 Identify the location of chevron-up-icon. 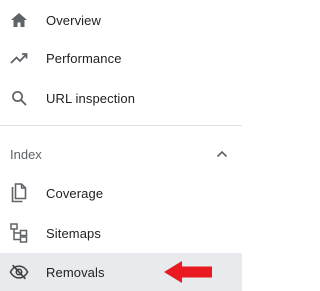
(222, 154).